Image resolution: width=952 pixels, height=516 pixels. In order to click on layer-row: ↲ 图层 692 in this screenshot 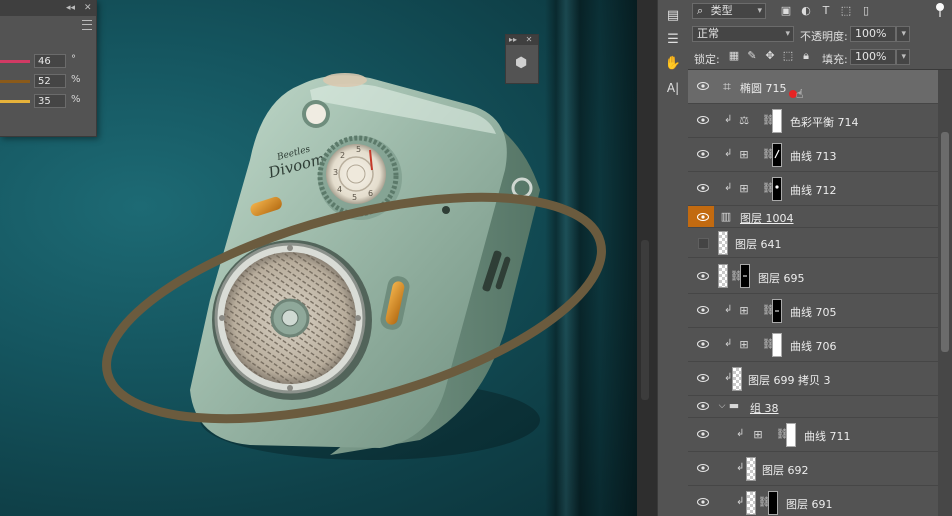, I will do `click(813, 469)`.